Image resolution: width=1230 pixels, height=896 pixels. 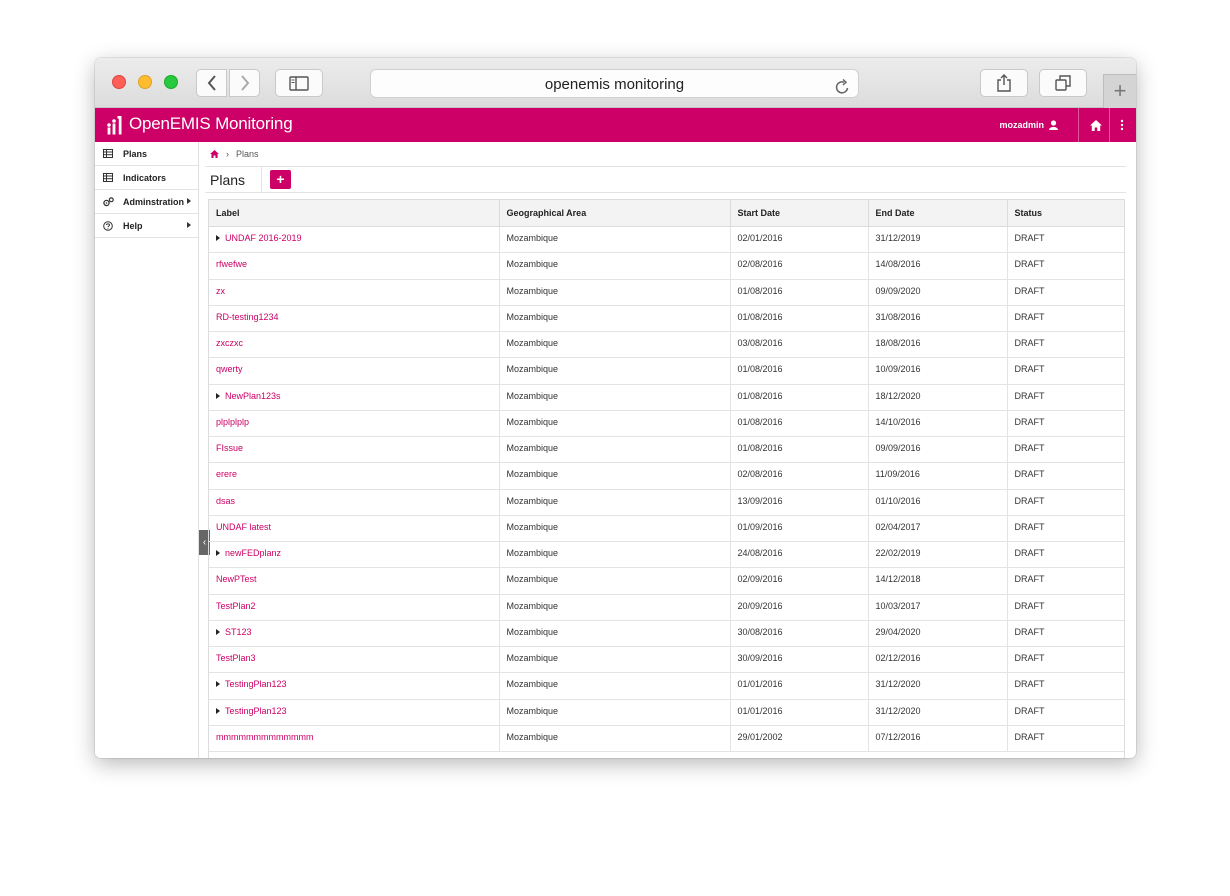 I want to click on plan-link: plplplplp, so click(x=232, y=422).